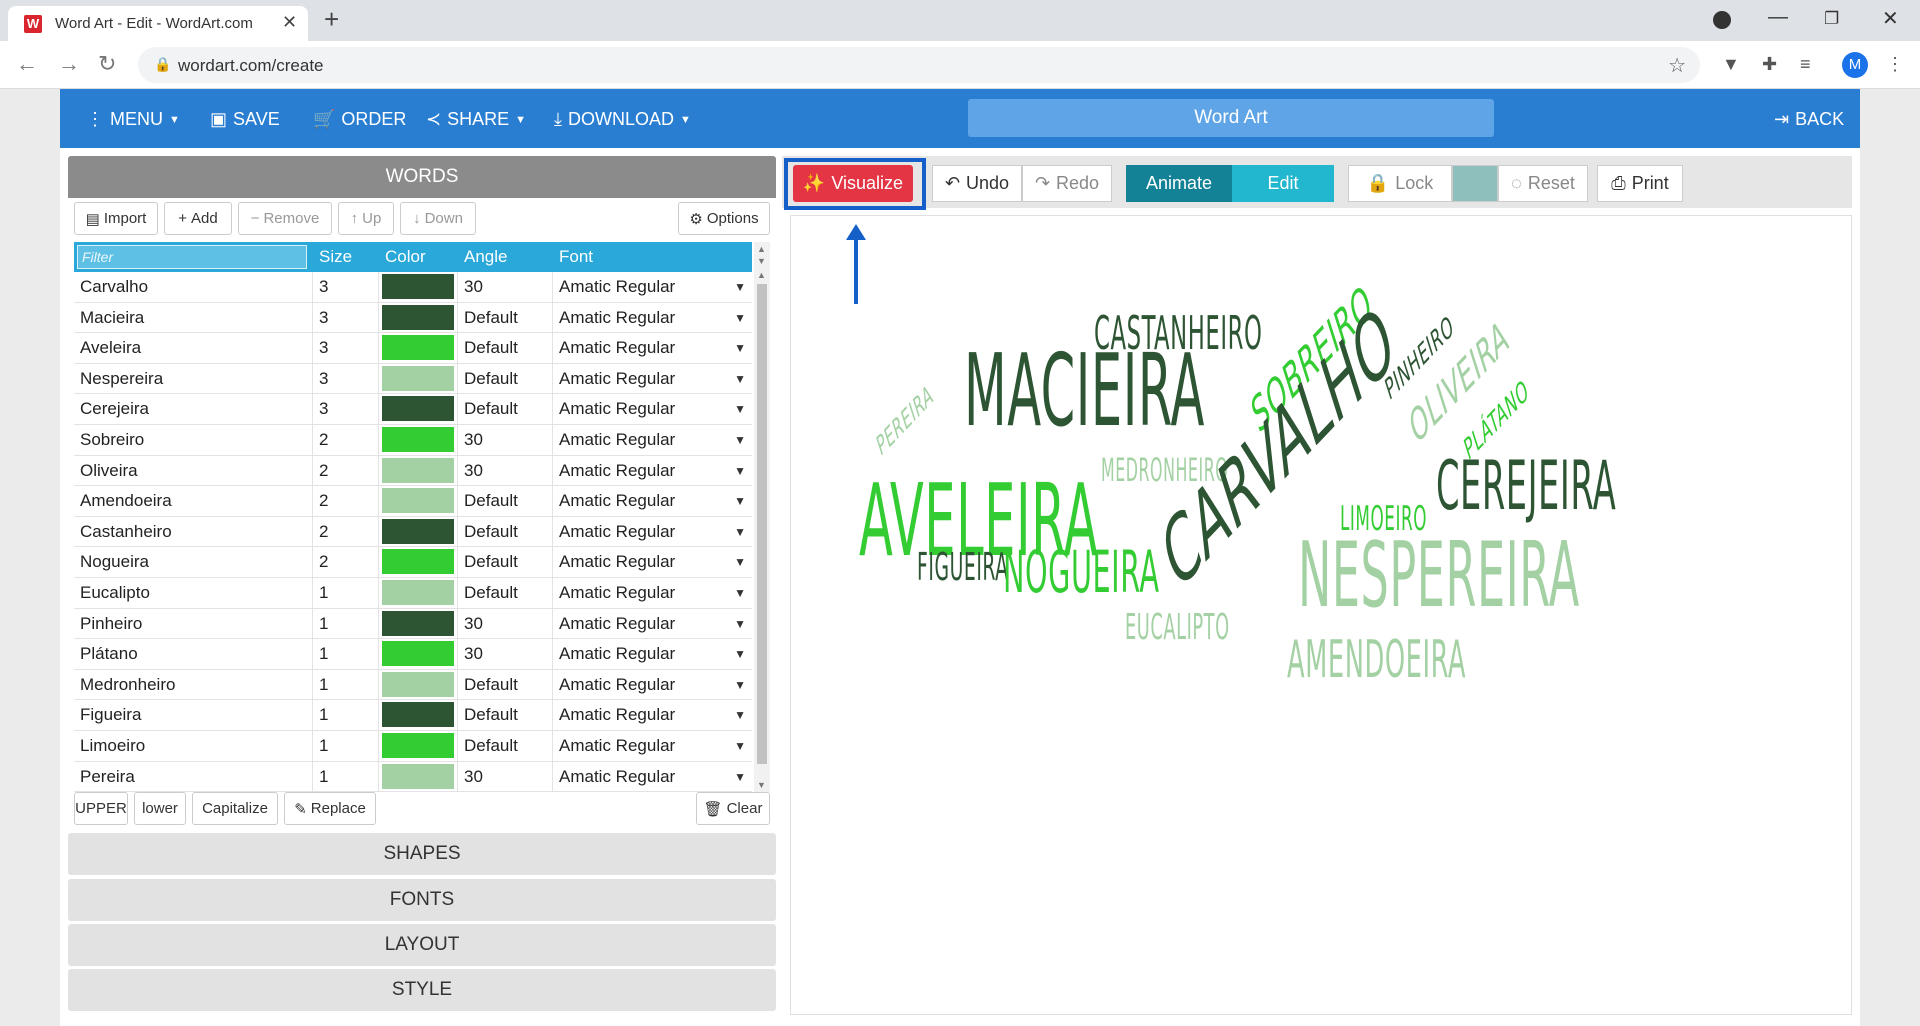 The image size is (1920, 1026). Describe the element at coordinates (413, 715) in the screenshot. I see `table-row: Figueira 1 Default Amatic Regular ▼` at that location.